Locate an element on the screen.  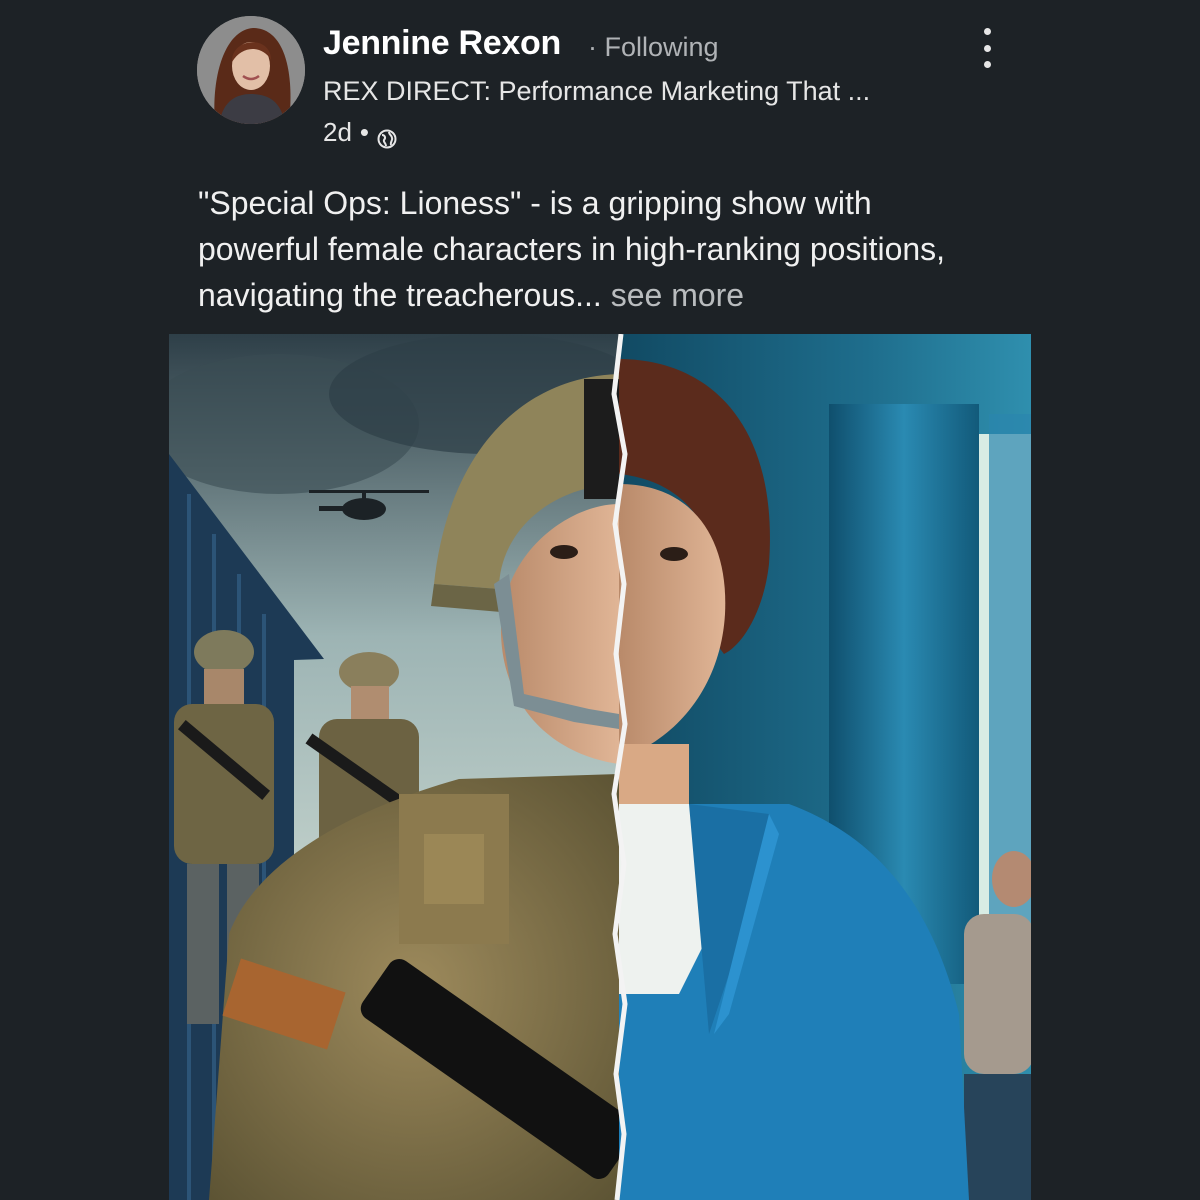
follow-status-label: Following is located at coordinates (661, 47).